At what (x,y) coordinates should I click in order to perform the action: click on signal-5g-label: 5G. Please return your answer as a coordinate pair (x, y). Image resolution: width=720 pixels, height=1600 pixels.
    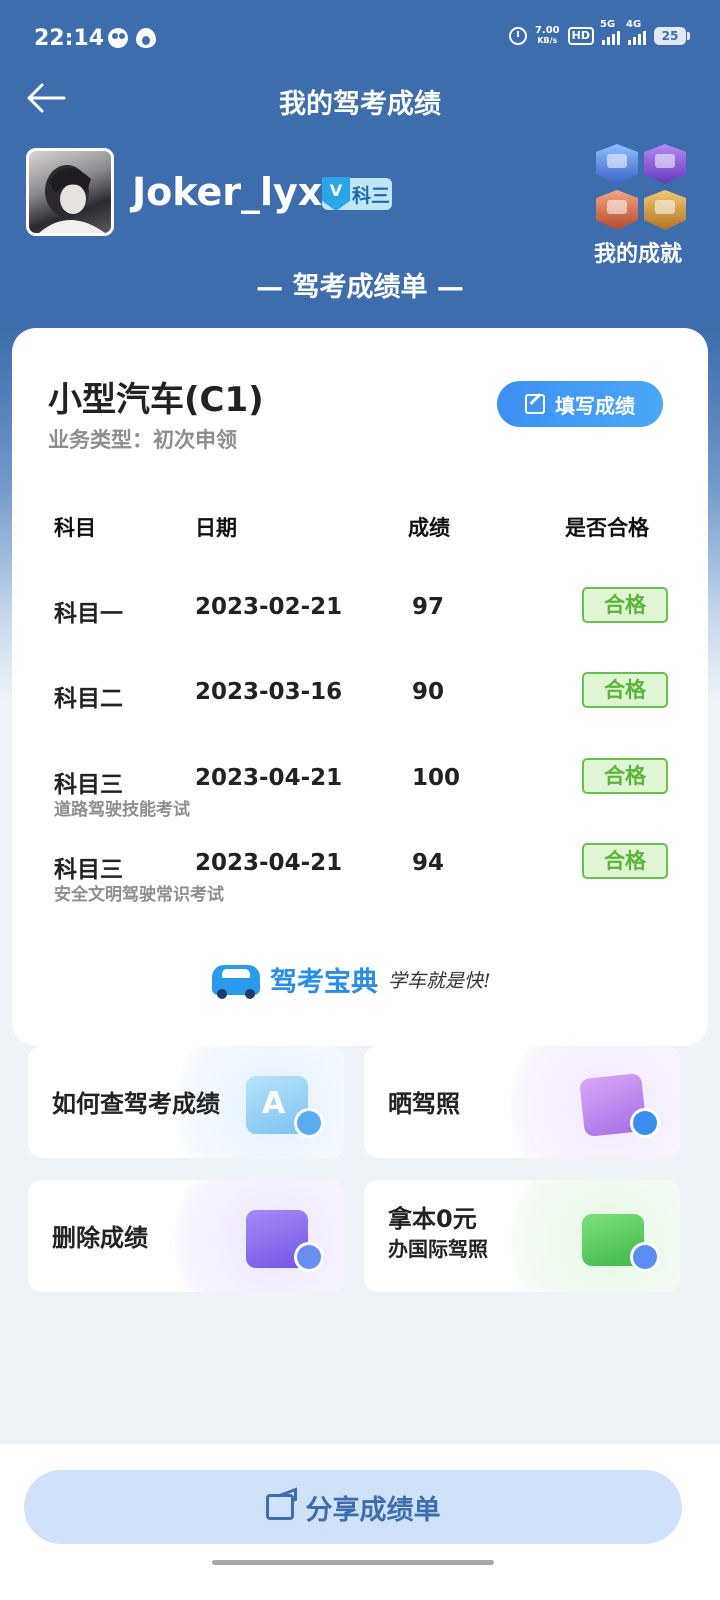
    Looking at the image, I should click on (608, 24).